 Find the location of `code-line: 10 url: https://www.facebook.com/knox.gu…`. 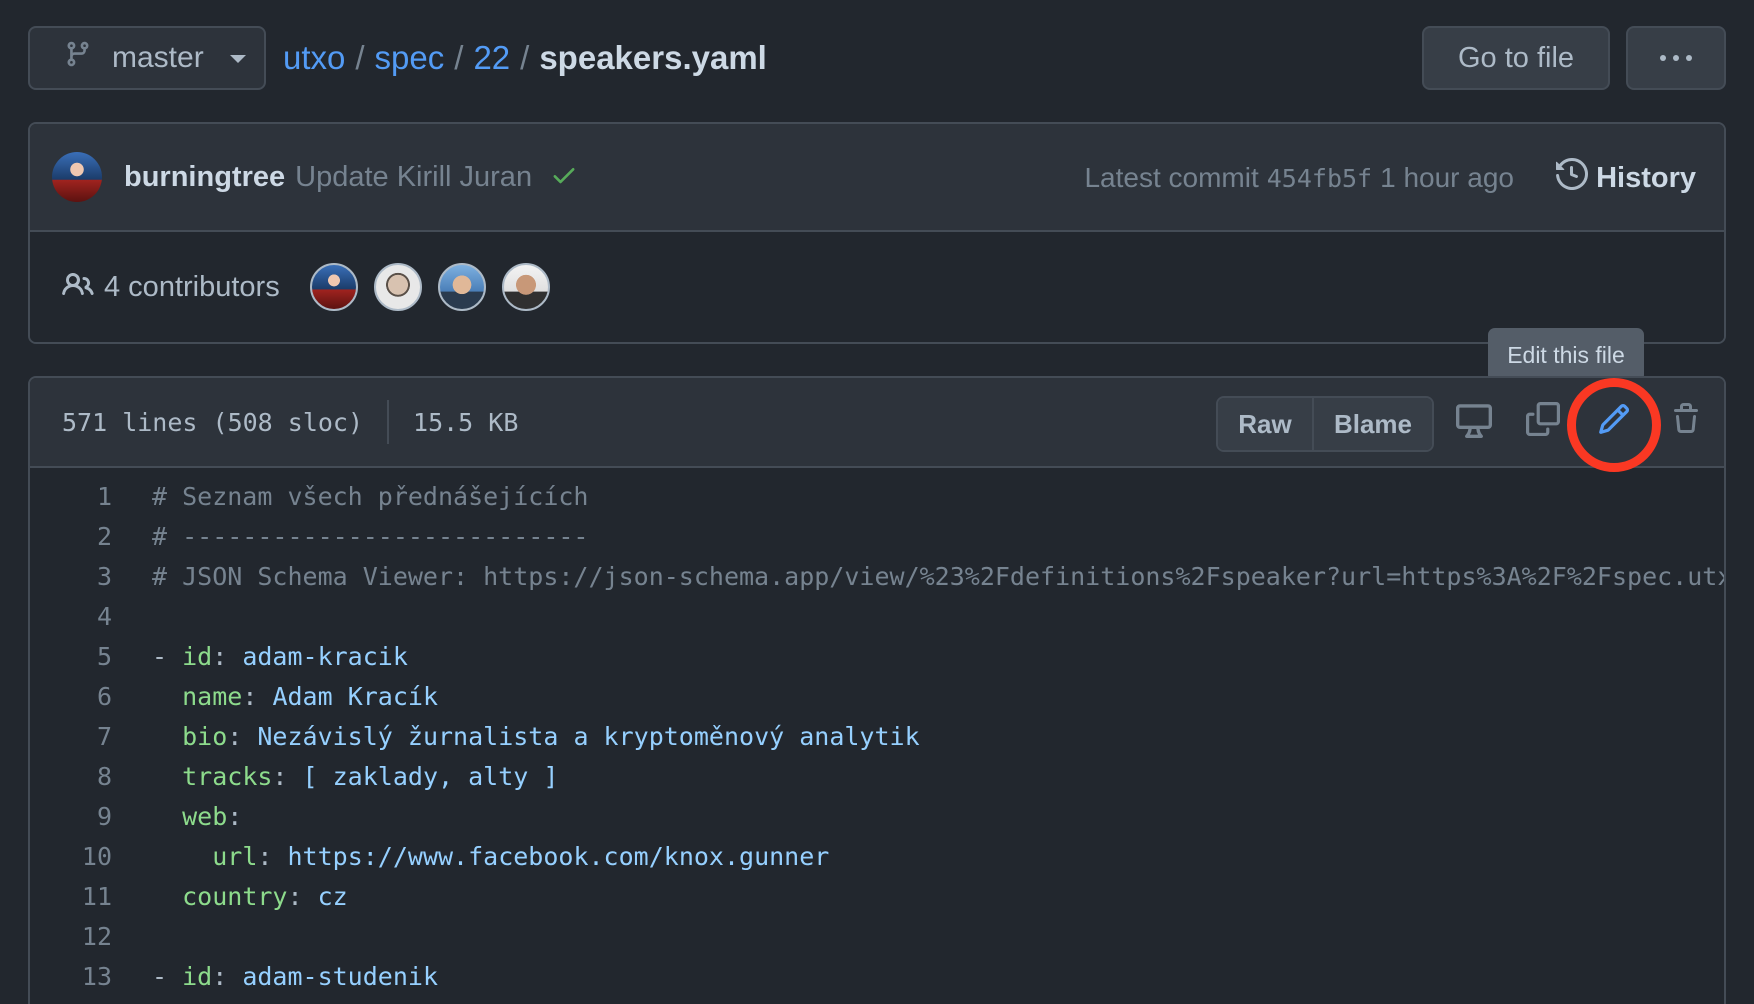

code-line: 10 url: https://www.facebook.com/knox.gu… is located at coordinates (877, 856).